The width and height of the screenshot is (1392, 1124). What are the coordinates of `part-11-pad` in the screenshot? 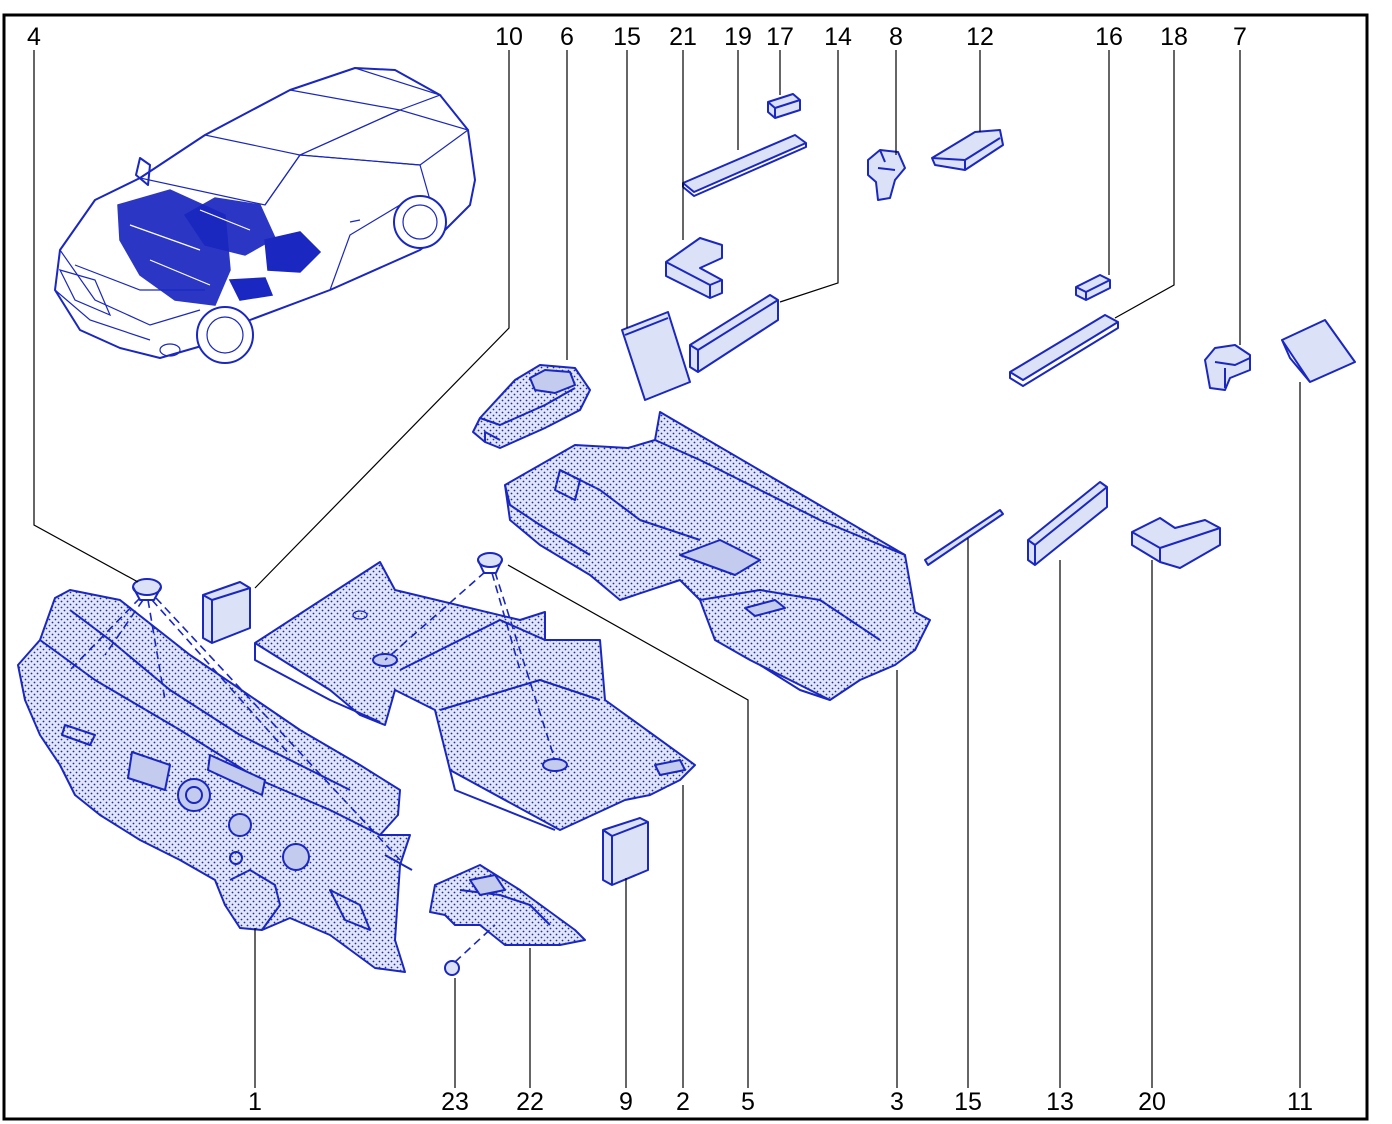 It's located at (1318, 351).